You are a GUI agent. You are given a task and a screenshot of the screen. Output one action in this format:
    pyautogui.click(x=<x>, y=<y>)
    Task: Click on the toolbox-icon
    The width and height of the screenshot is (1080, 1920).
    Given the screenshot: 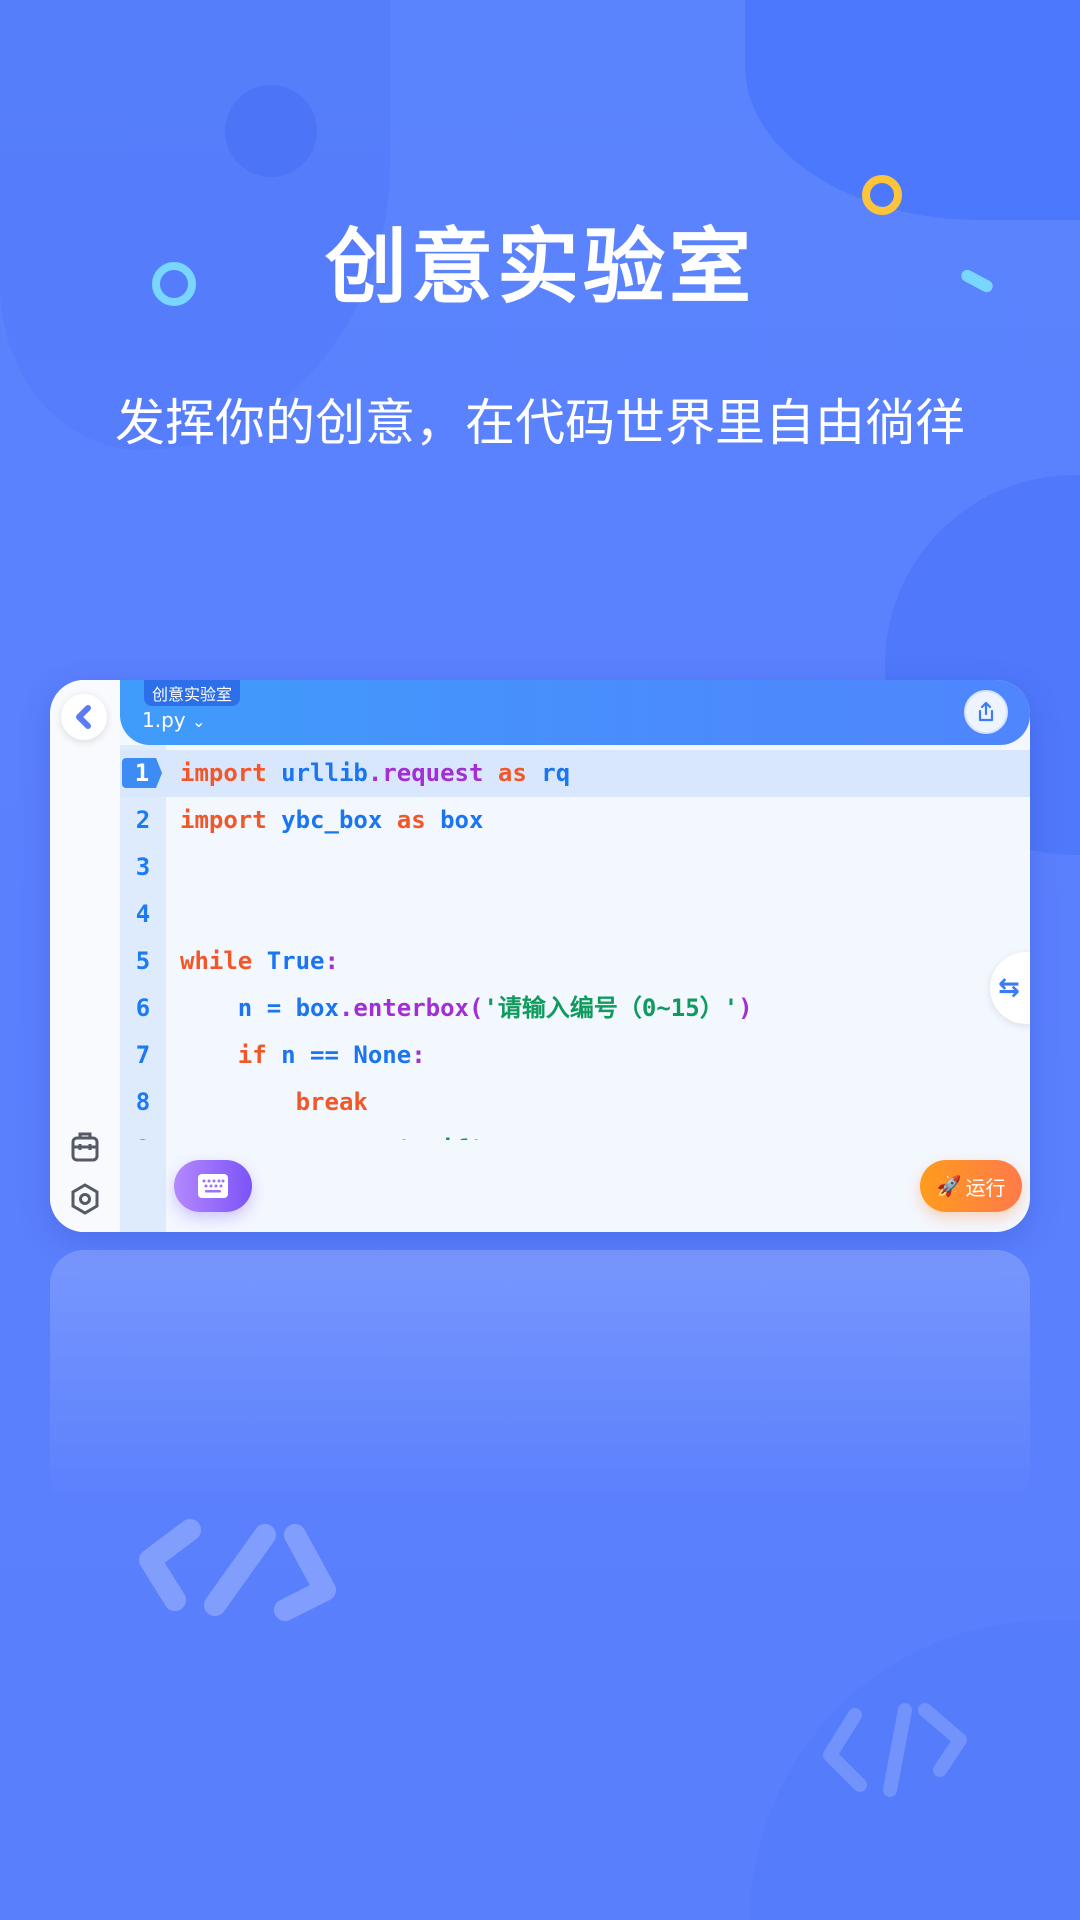 What is the action you would take?
    pyautogui.click(x=85, y=1146)
    